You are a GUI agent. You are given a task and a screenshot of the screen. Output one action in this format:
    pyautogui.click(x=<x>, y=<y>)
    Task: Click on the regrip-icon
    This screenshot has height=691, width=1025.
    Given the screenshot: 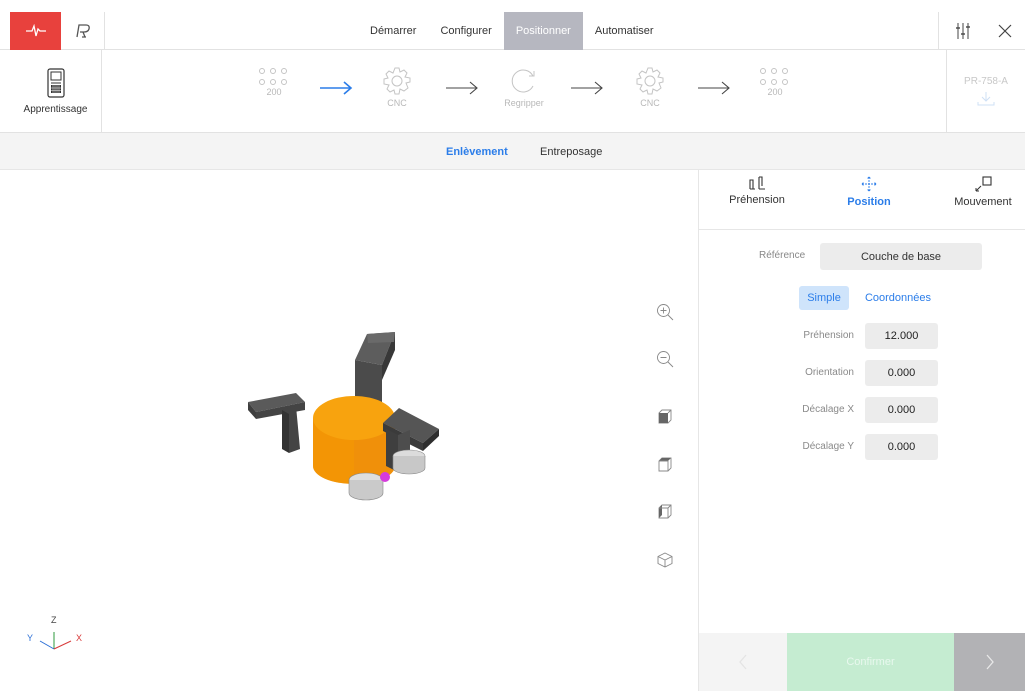 What is the action you would take?
    pyautogui.click(x=523, y=81)
    